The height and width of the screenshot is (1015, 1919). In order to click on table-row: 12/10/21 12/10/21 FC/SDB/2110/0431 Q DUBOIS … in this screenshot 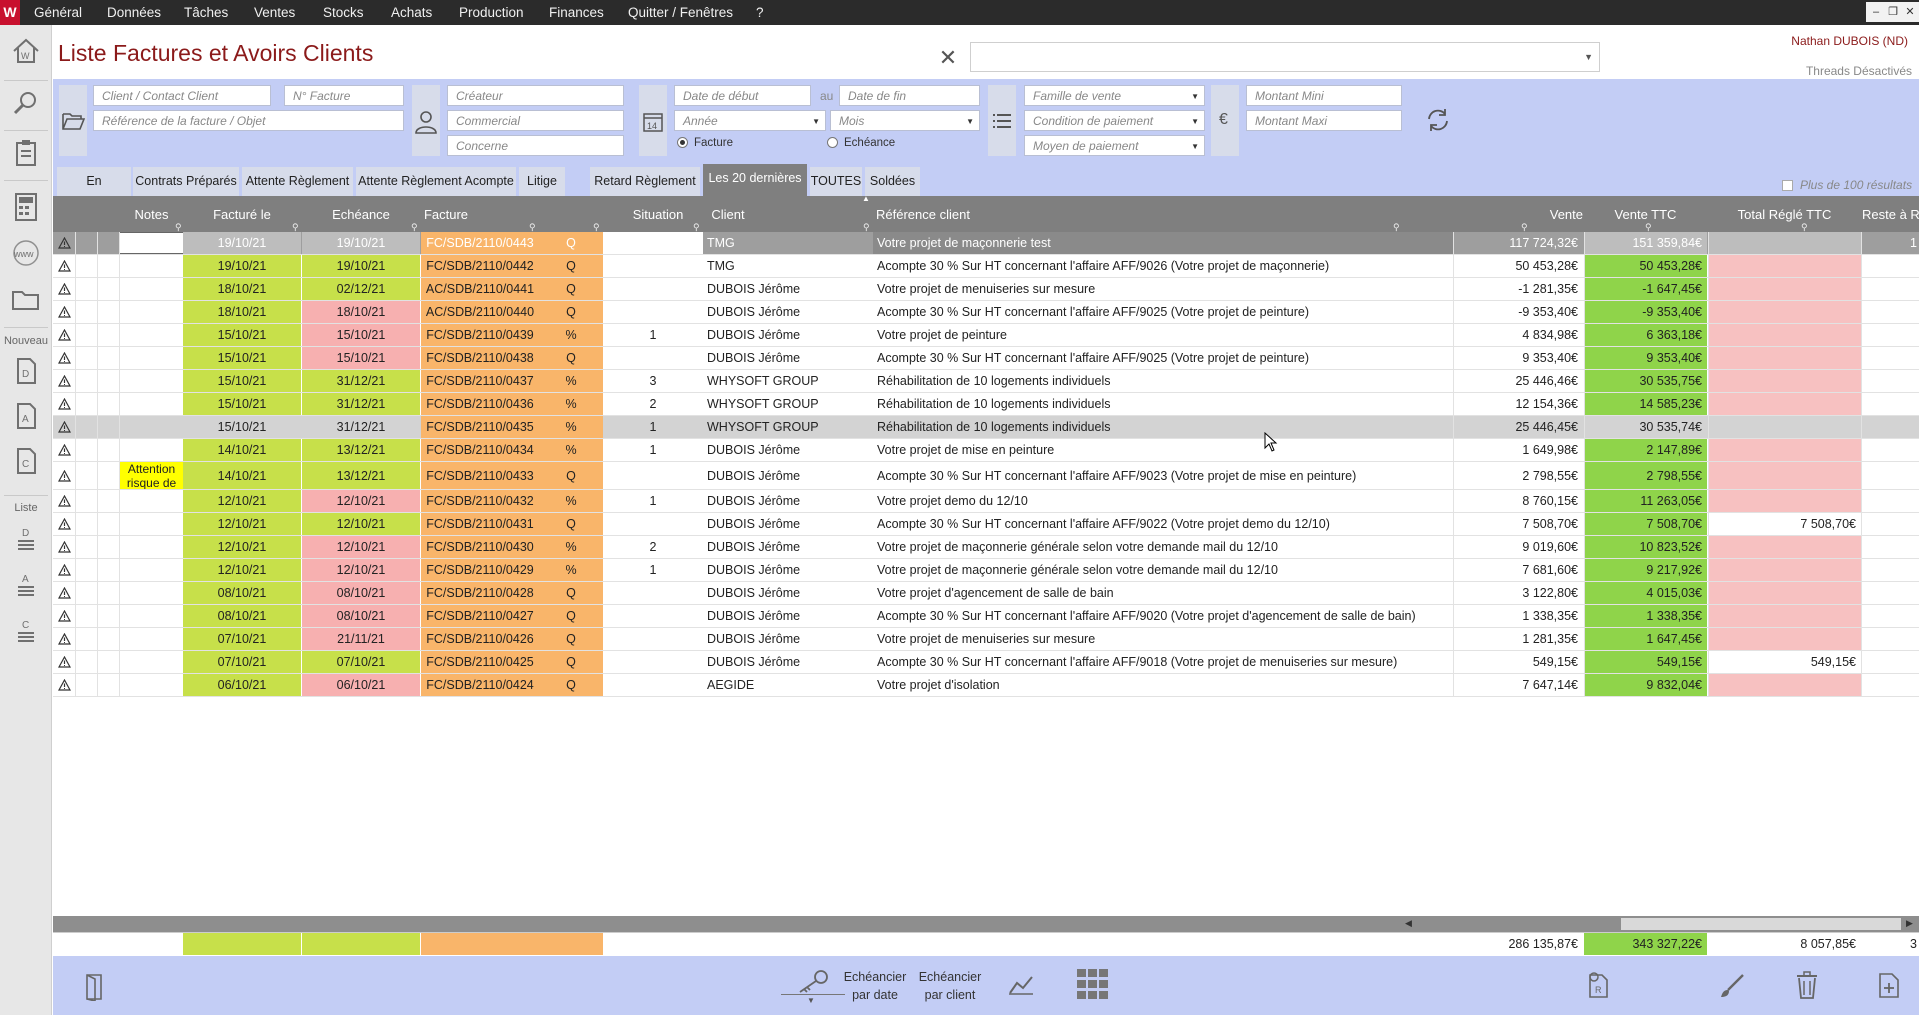, I will do `click(986, 524)`.